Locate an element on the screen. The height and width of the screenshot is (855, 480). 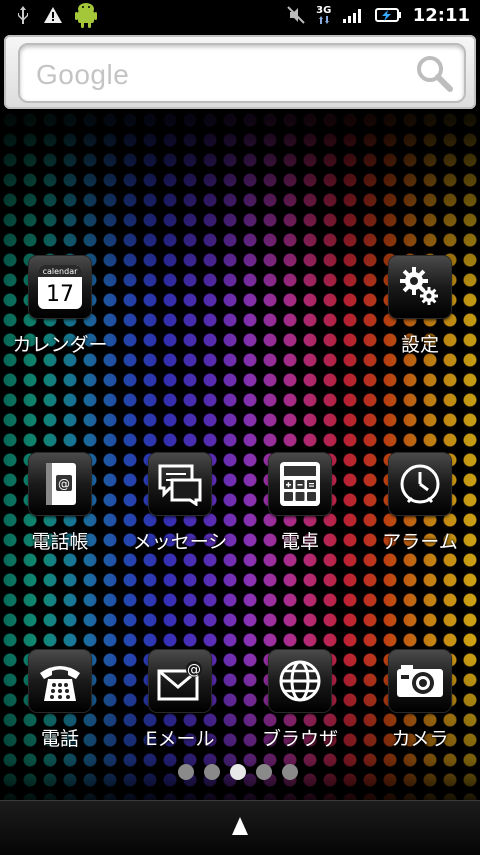
signal-3g-icon: 3G is located at coordinates (324, 15).